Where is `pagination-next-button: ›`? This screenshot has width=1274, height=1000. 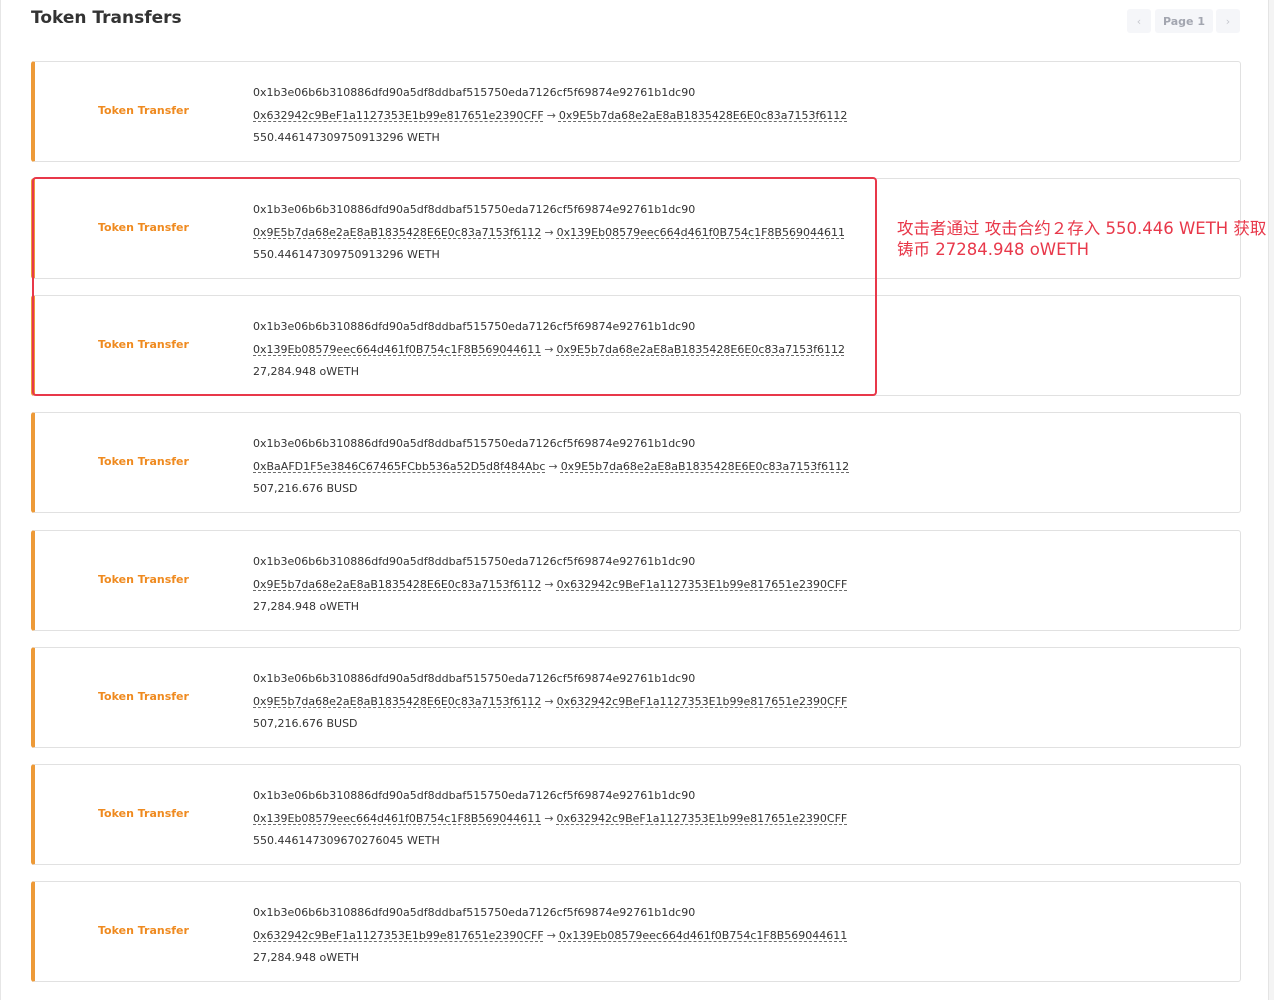 pagination-next-button: › is located at coordinates (1228, 21).